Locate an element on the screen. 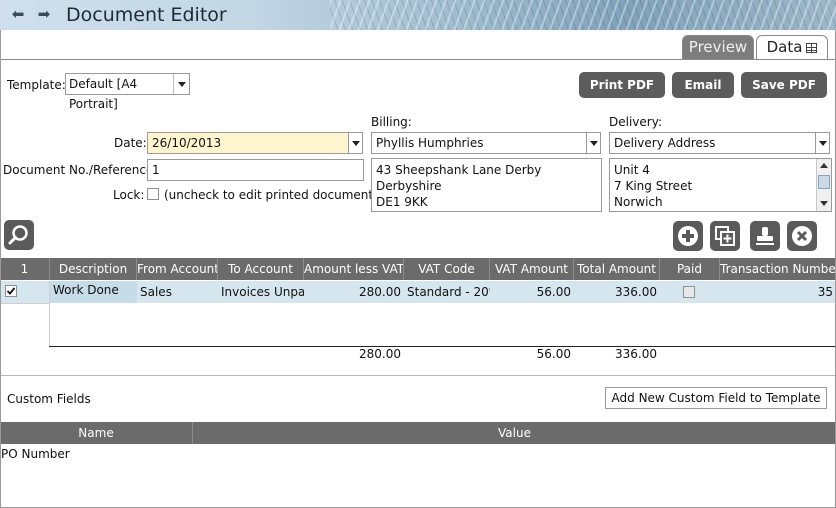  delivery-address-line3: Norwich is located at coordinates (638, 202).